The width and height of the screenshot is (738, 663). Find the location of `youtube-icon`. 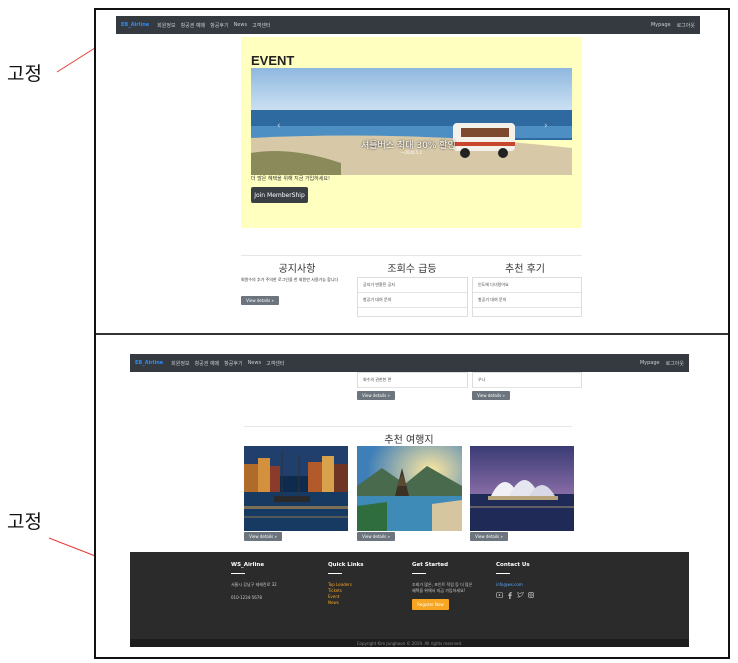

youtube-icon is located at coordinates (499, 595).